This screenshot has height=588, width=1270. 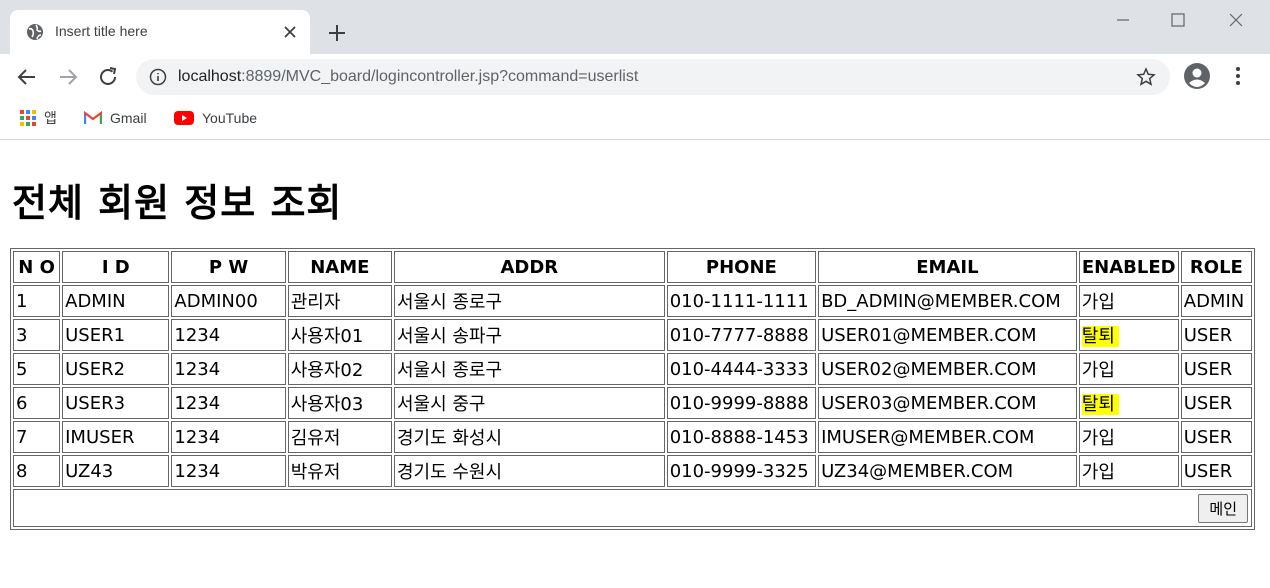 I want to click on minimize-icon, so click(x=1123, y=20).